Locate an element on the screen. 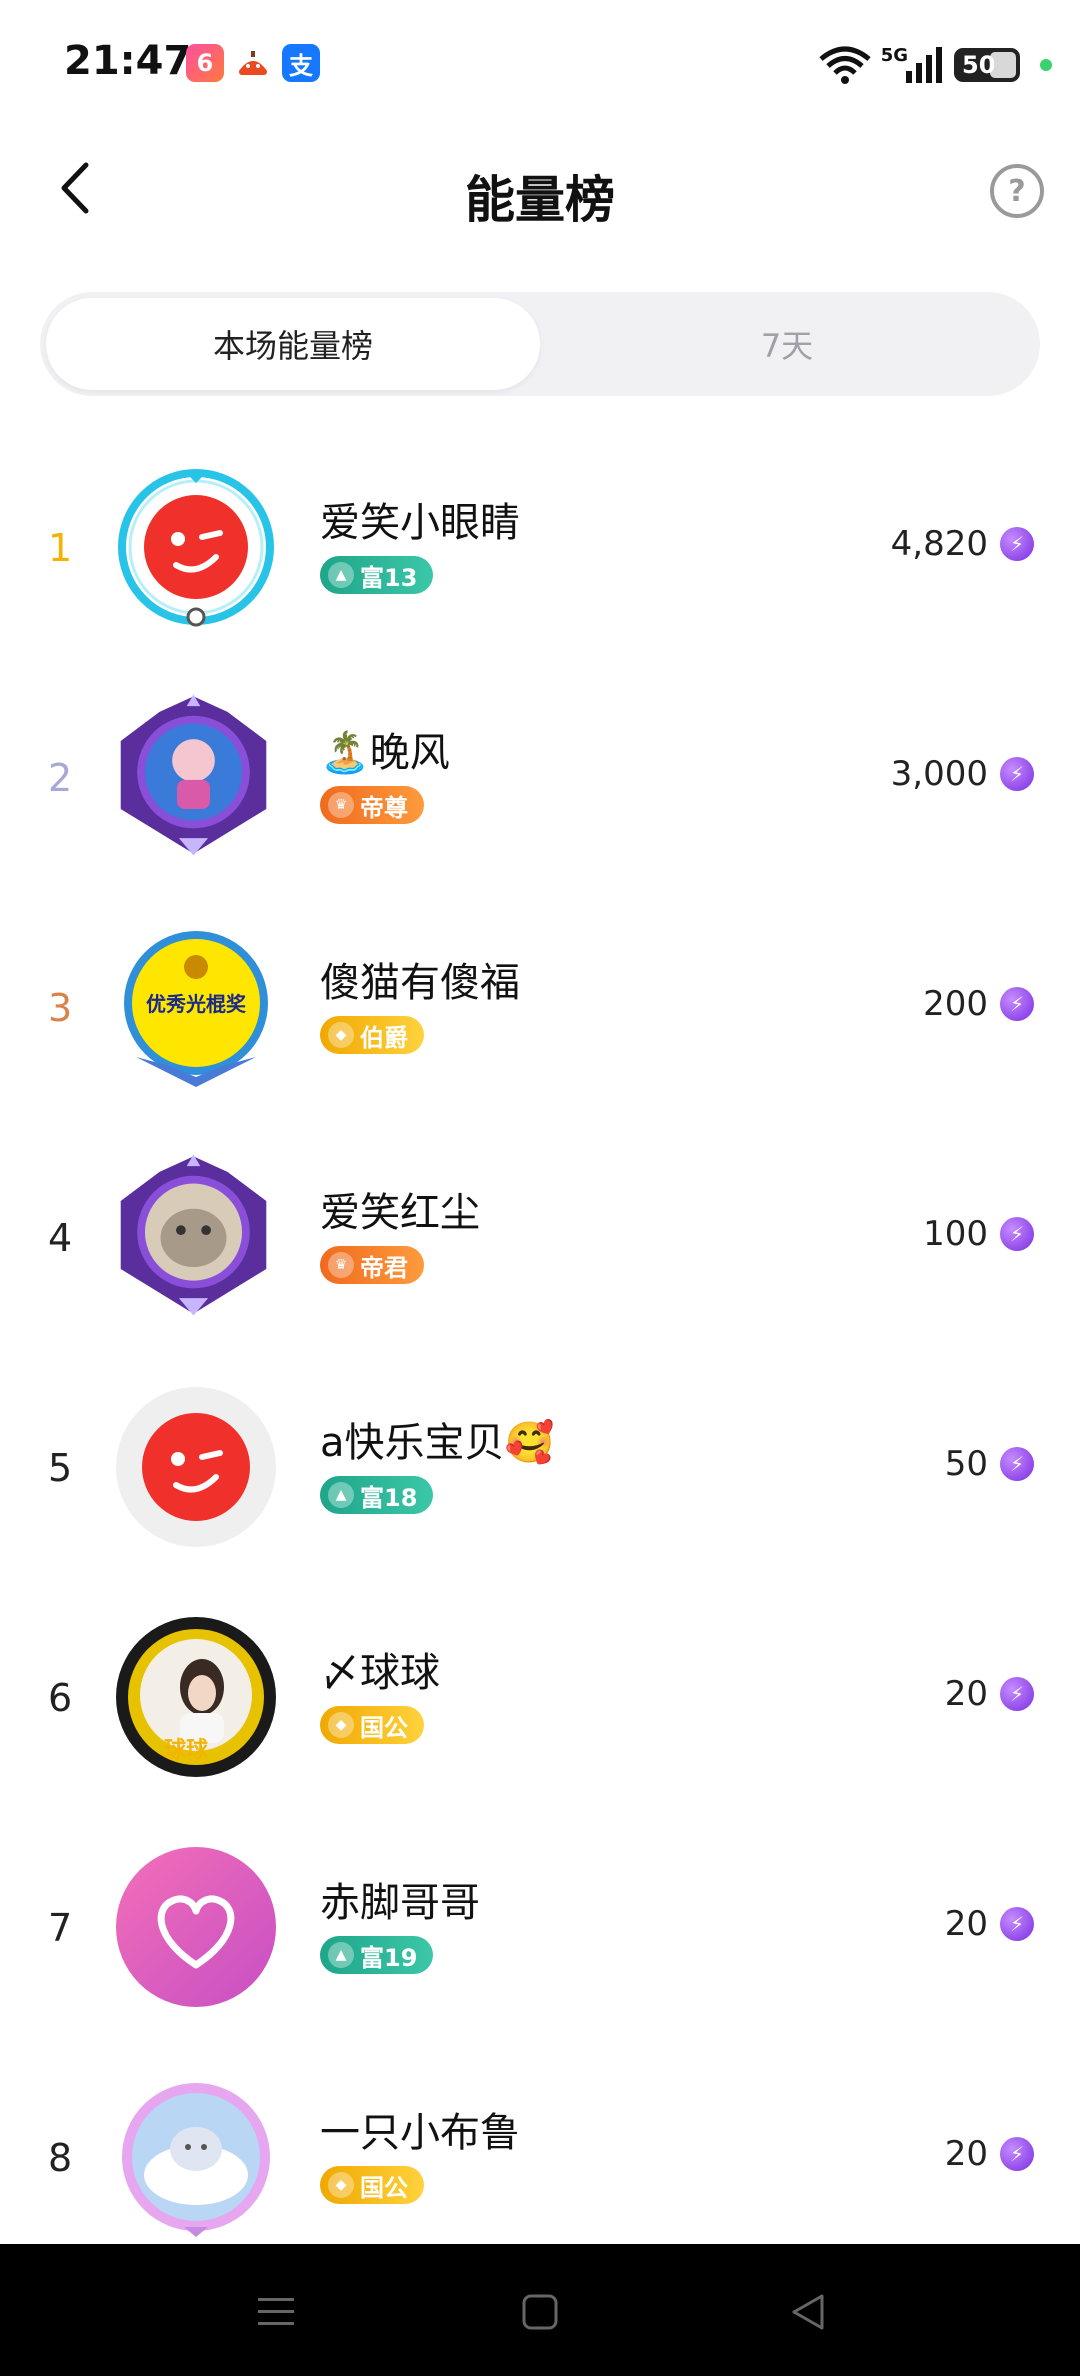  page-header: 能量榜 ? is located at coordinates (540, 190).